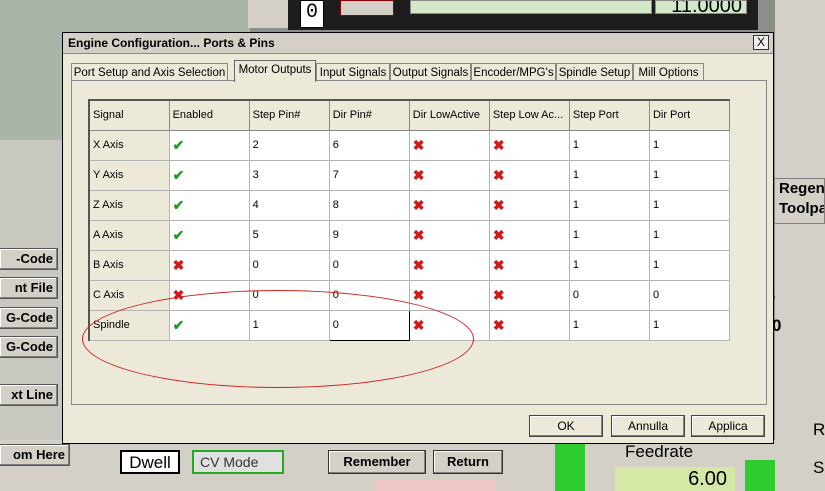 The width and height of the screenshot is (825, 491). Describe the element at coordinates (369, 175) in the screenshot. I see `cell-dir-pin: 7` at that location.